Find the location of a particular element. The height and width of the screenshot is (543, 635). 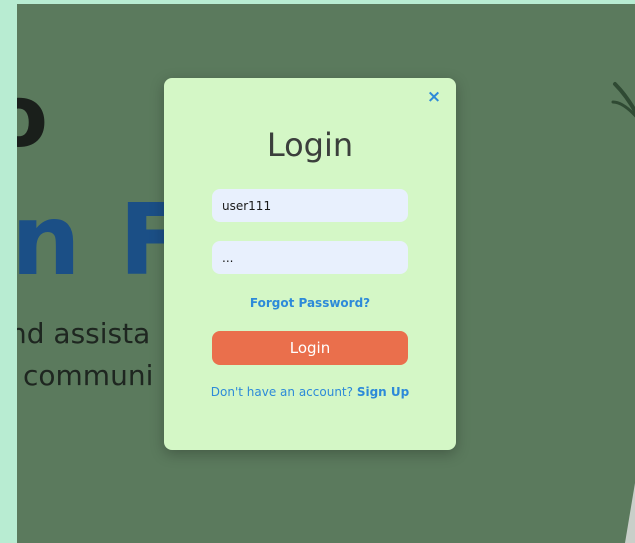

close-icon: × is located at coordinates (434, 97).